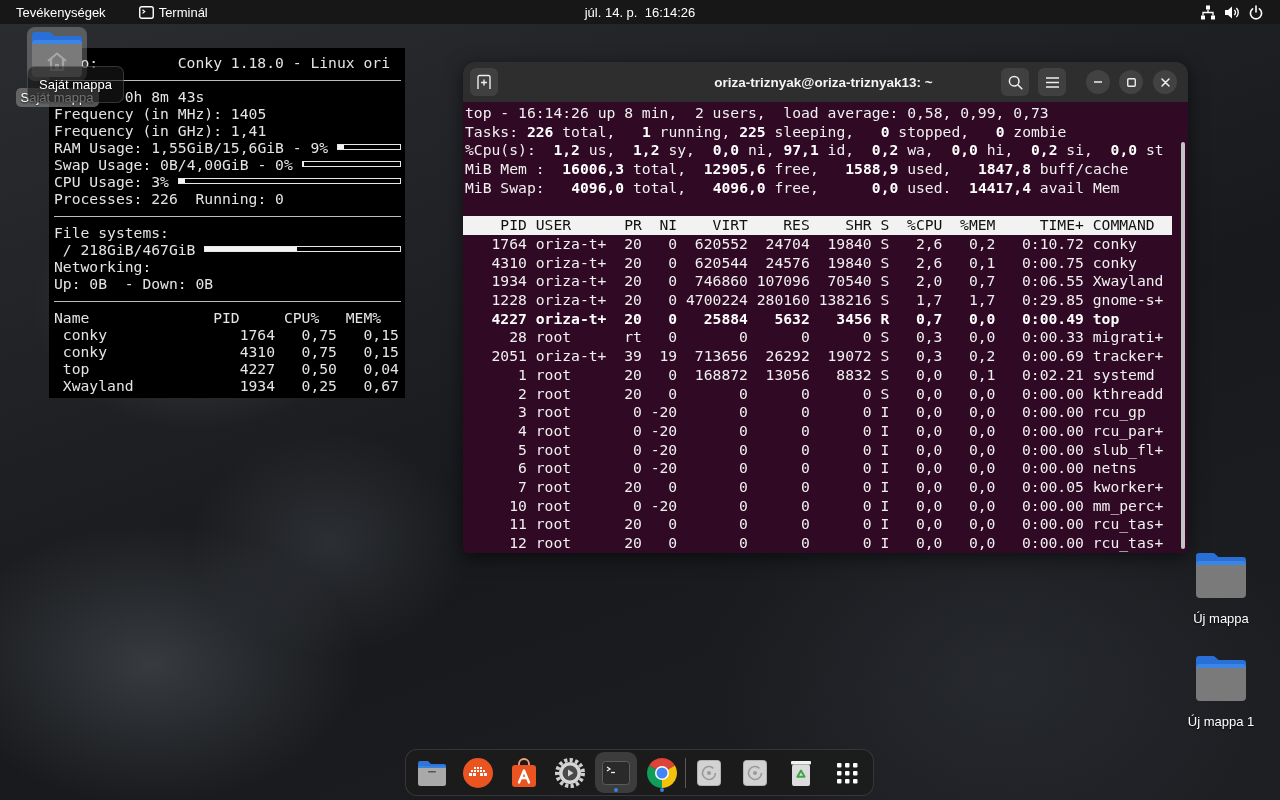 Image resolution: width=1280 pixels, height=800 pixels. Describe the element at coordinates (1221, 619) in the screenshot. I see `icon-label: Új mappa` at that location.